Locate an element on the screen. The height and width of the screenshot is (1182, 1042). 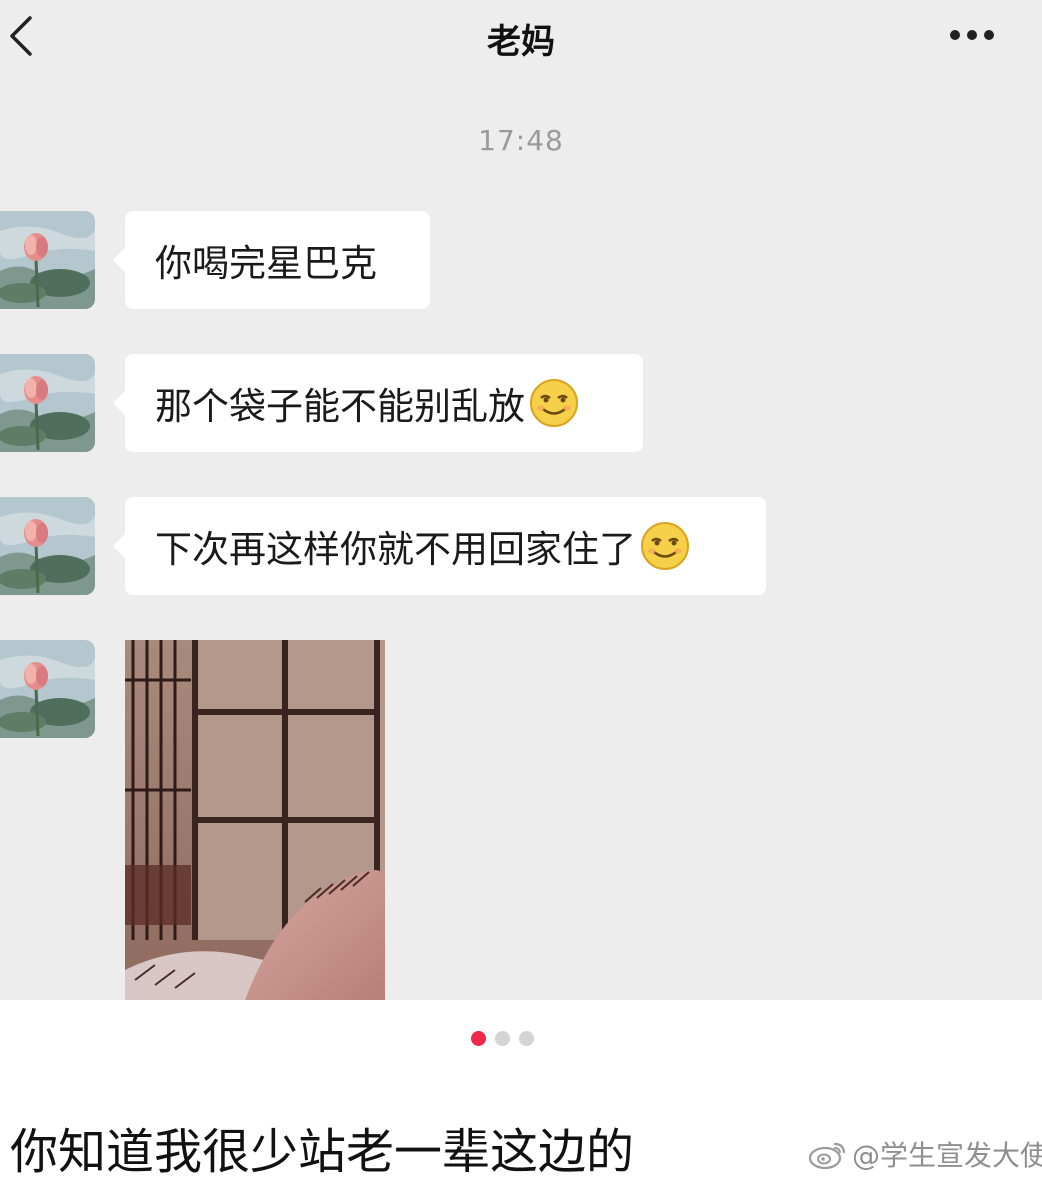
chat-header: 老妈 is located at coordinates (521, 36).